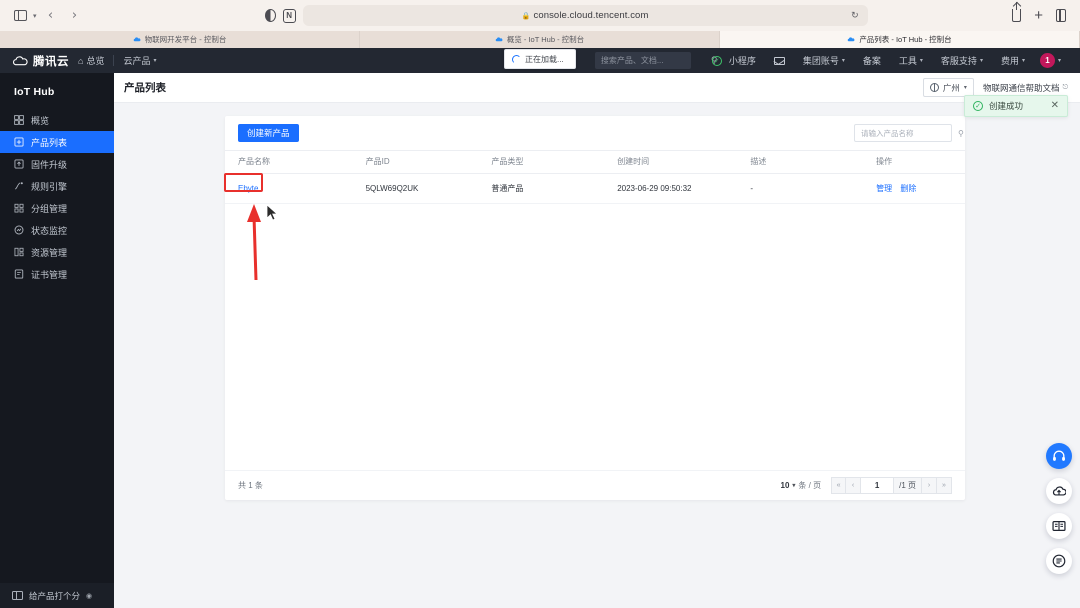 Image resolution: width=1080 pixels, height=608 pixels. I want to click on back-button: ‹, so click(51, 16).